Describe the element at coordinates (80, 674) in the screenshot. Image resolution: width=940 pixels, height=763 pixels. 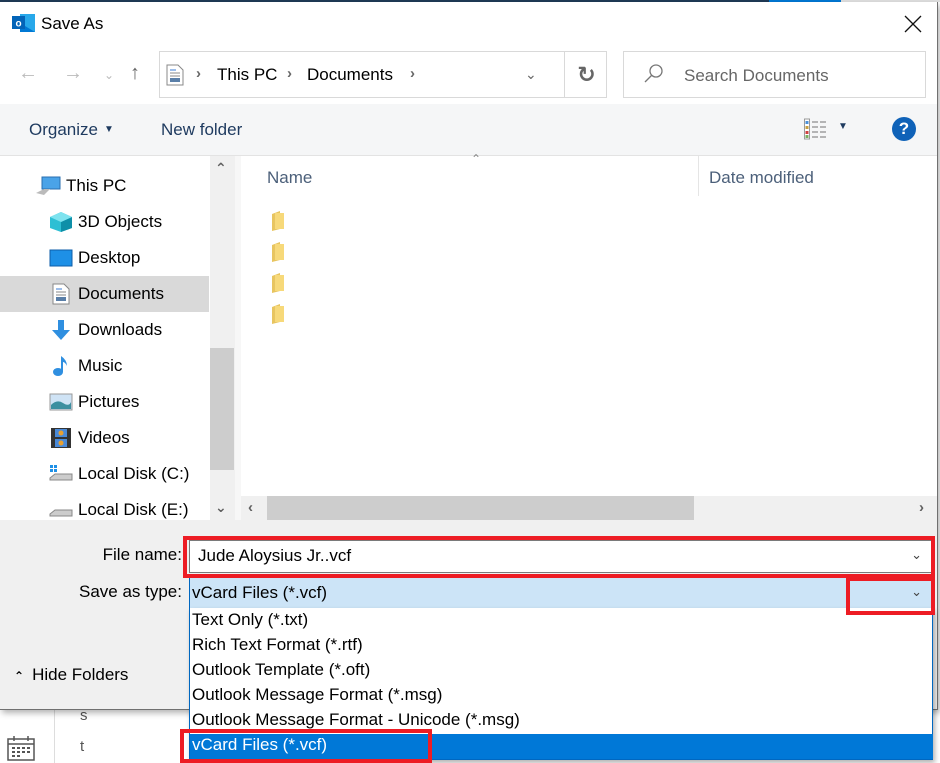
I see `hide-folders-label: Hide Folders` at that location.